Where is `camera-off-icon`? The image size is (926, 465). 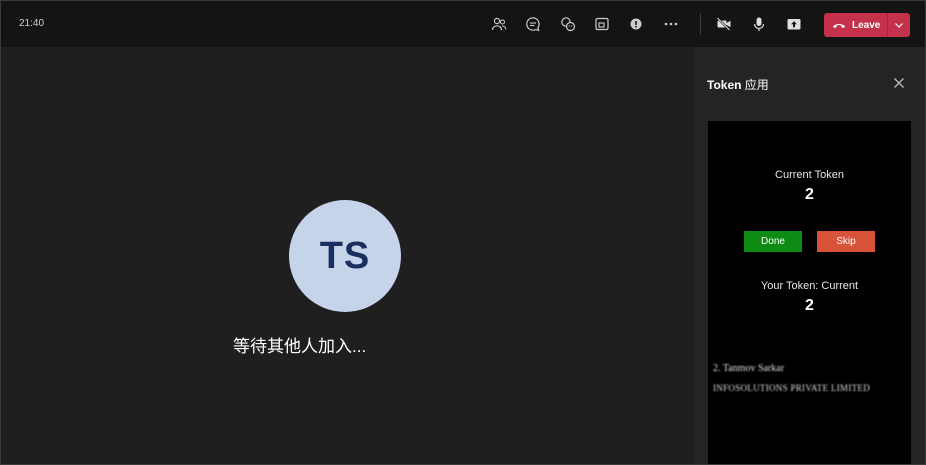
camera-off-icon is located at coordinates (723, 24).